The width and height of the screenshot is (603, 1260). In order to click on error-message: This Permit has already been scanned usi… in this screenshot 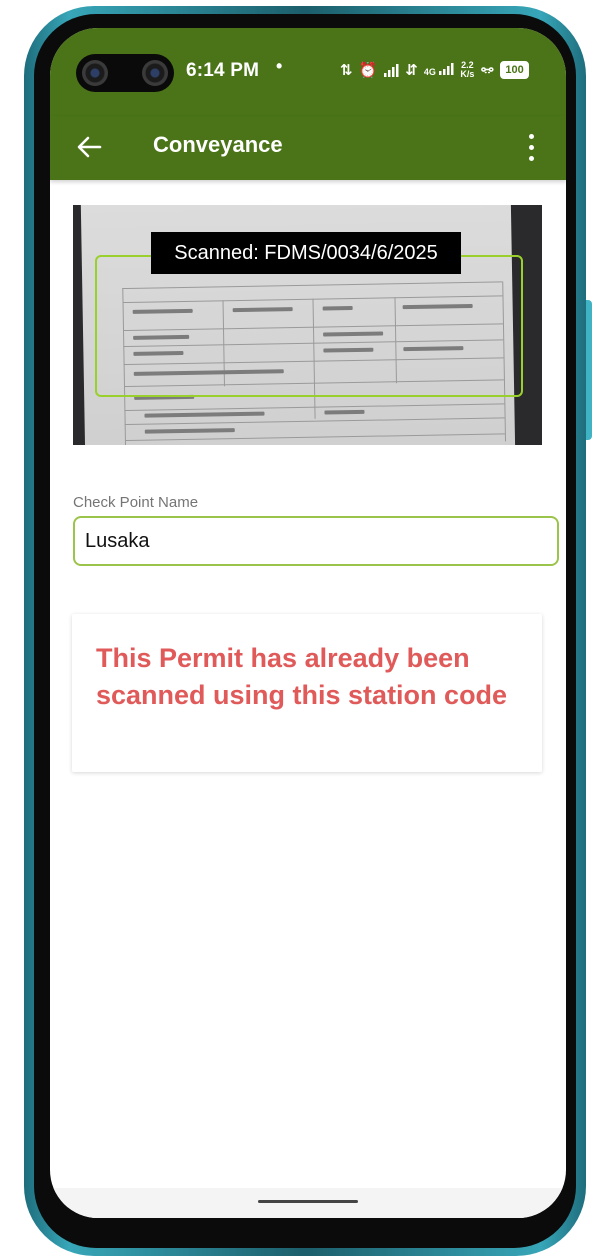, I will do `click(302, 676)`.